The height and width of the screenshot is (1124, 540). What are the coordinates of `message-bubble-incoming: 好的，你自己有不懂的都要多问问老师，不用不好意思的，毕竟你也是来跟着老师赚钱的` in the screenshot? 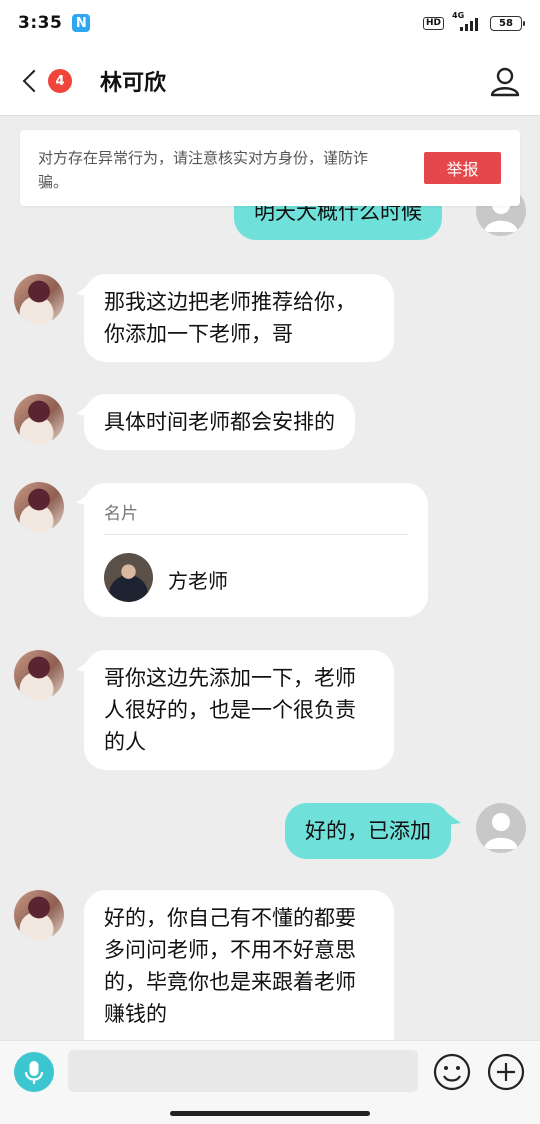 It's located at (239, 965).